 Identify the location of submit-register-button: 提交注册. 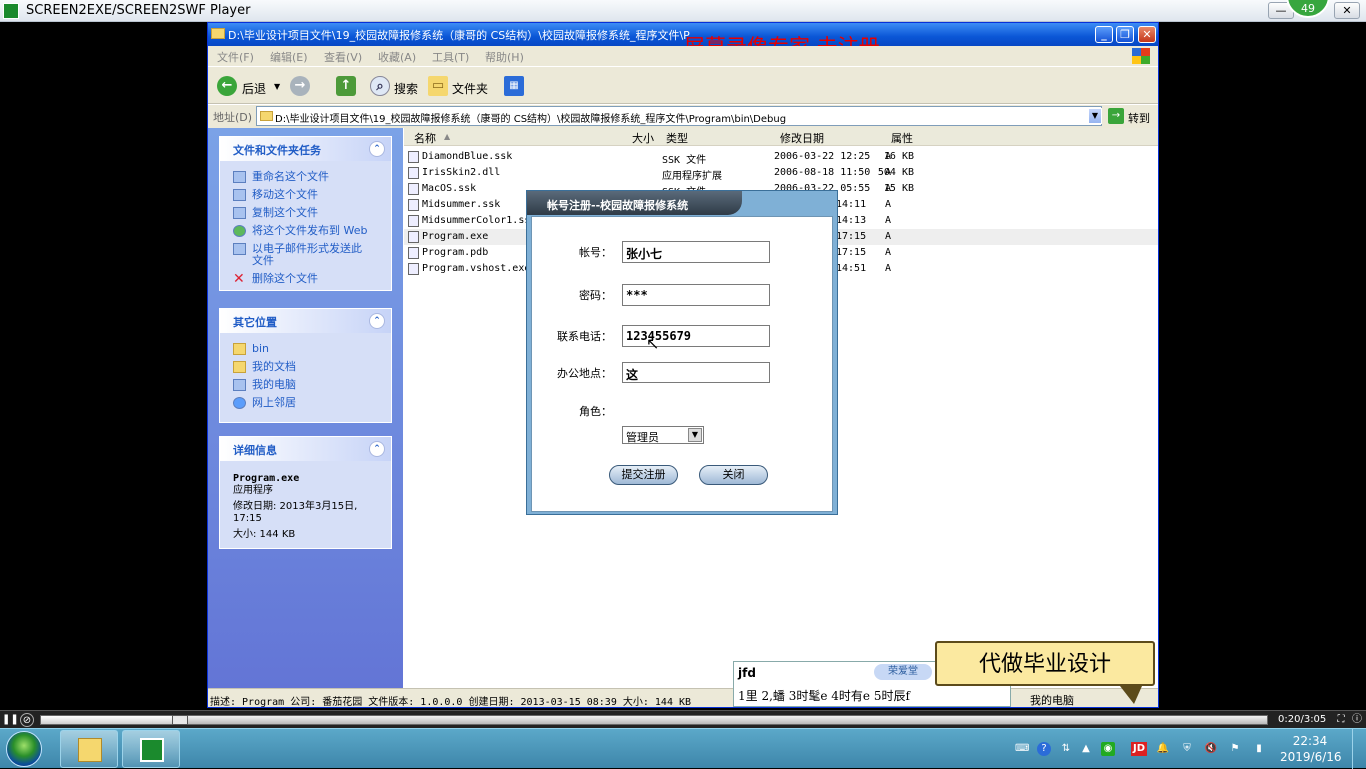
(643, 475).